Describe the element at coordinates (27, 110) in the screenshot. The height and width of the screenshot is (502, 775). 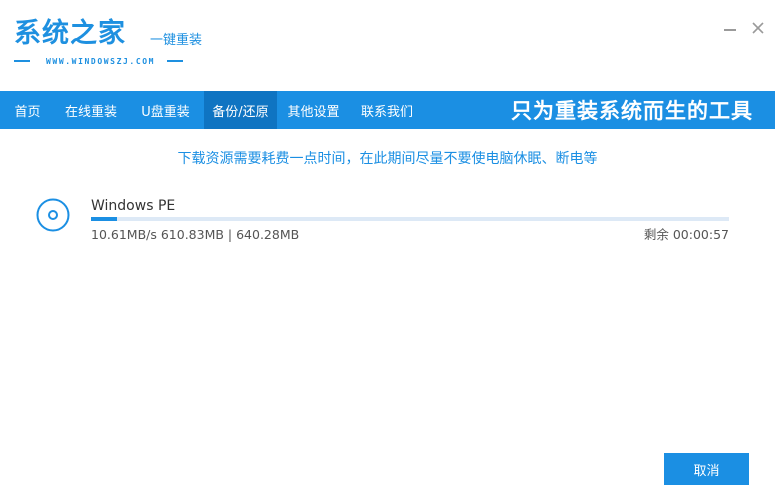
I see `nav-item-home: 首页` at that location.